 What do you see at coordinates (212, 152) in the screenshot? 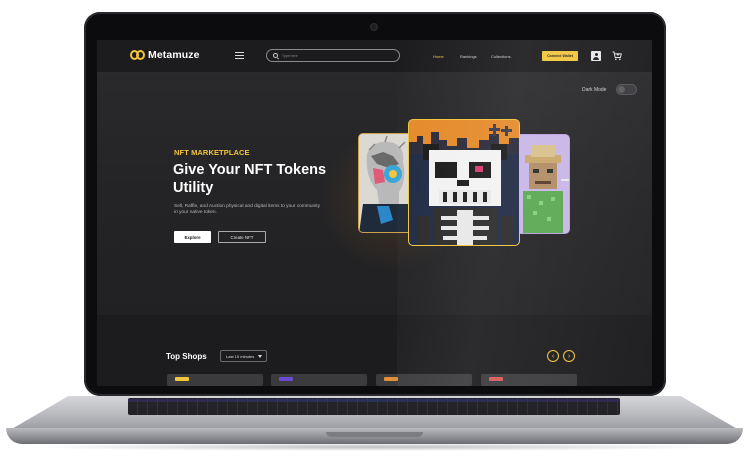
I see `hero-eyebrow: NFT MARKETPLACE` at bounding box center [212, 152].